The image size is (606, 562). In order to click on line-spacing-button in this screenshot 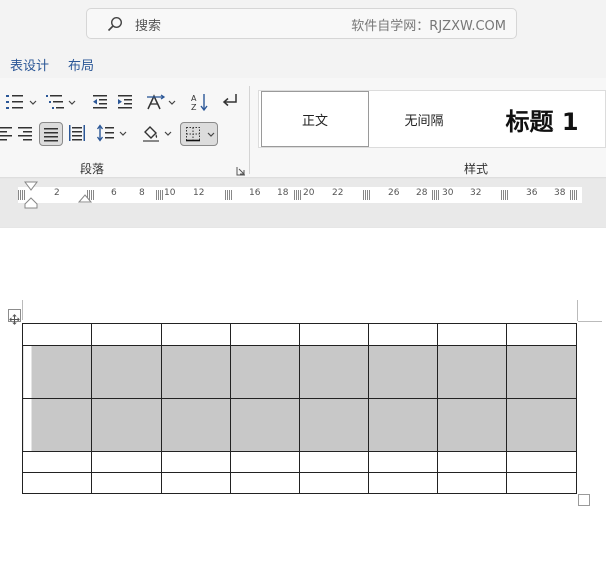, I will do `click(106, 133)`.